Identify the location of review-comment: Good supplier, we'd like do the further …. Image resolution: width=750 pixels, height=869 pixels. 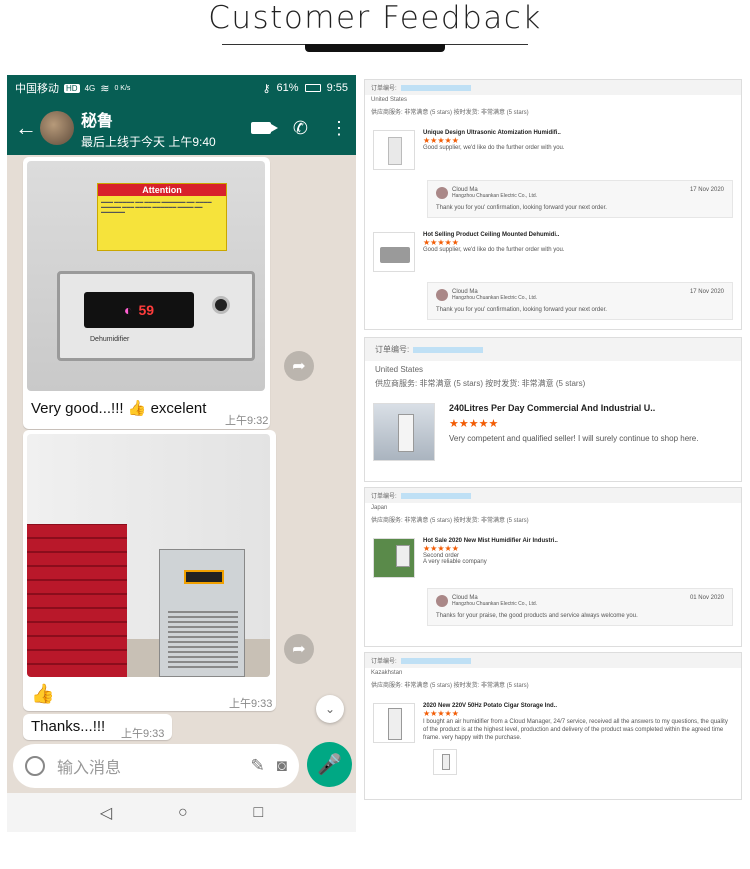
(494, 250).